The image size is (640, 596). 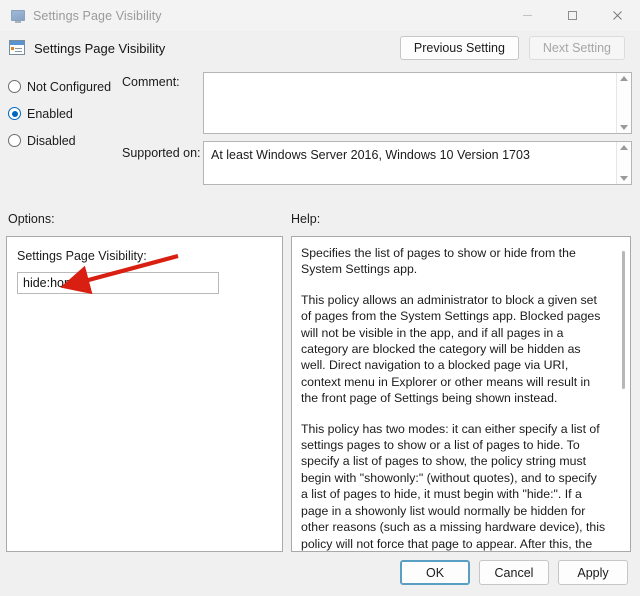 I want to click on window-title: Settings Page Visibility, so click(x=97, y=15).